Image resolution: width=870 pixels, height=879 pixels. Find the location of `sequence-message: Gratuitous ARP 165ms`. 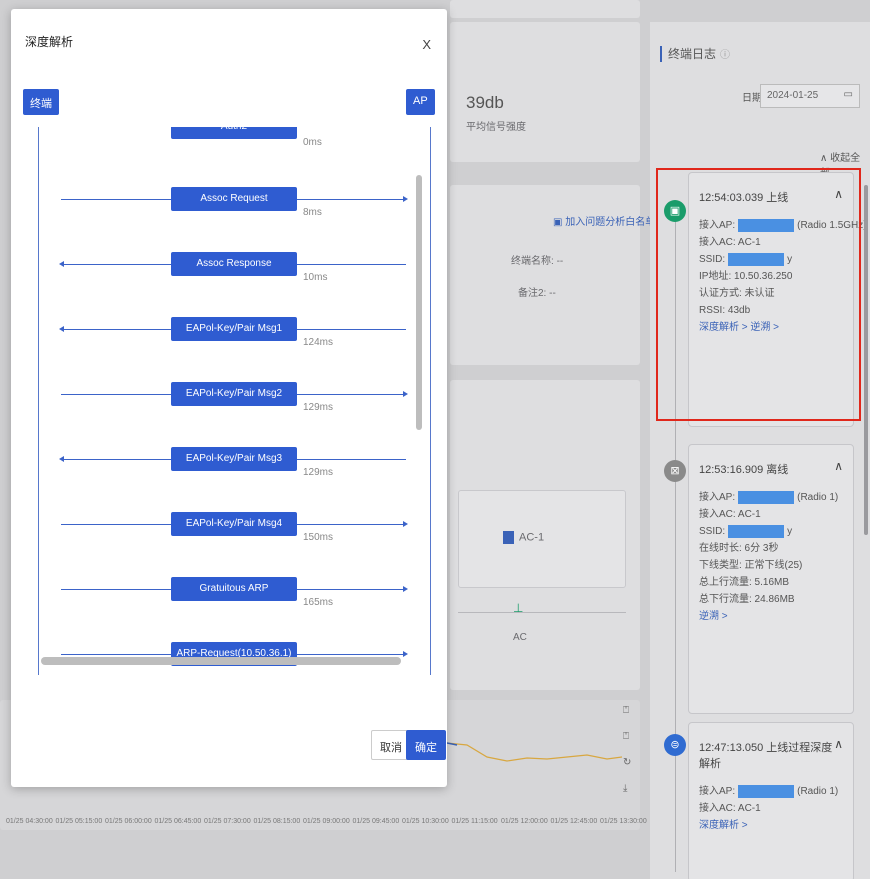

sequence-message: Gratuitous ARP 165ms is located at coordinates (234, 595).